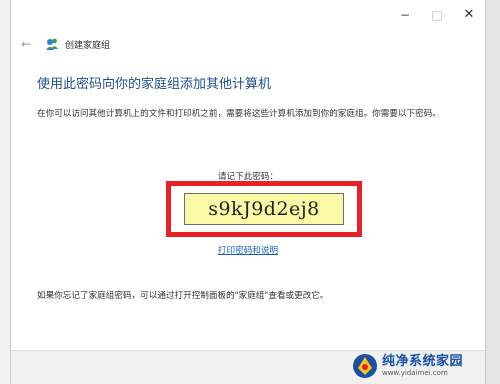 Image resolution: width=500 pixels, height=384 pixels. What do you see at coordinates (415, 373) in the screenshot?
I see `watermark-url: www.yidaimei.com` at bounding box center [415, 373].